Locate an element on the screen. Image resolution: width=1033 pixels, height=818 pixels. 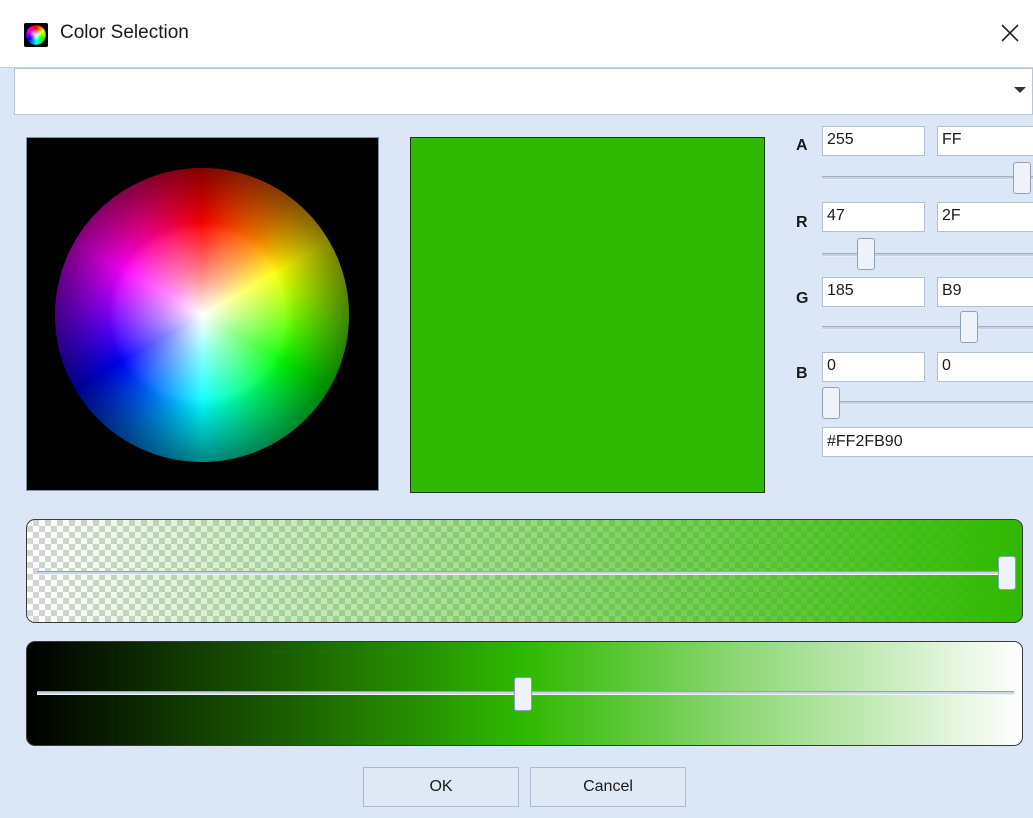
color-preset-dropdown is located at coordinates (523, 91).